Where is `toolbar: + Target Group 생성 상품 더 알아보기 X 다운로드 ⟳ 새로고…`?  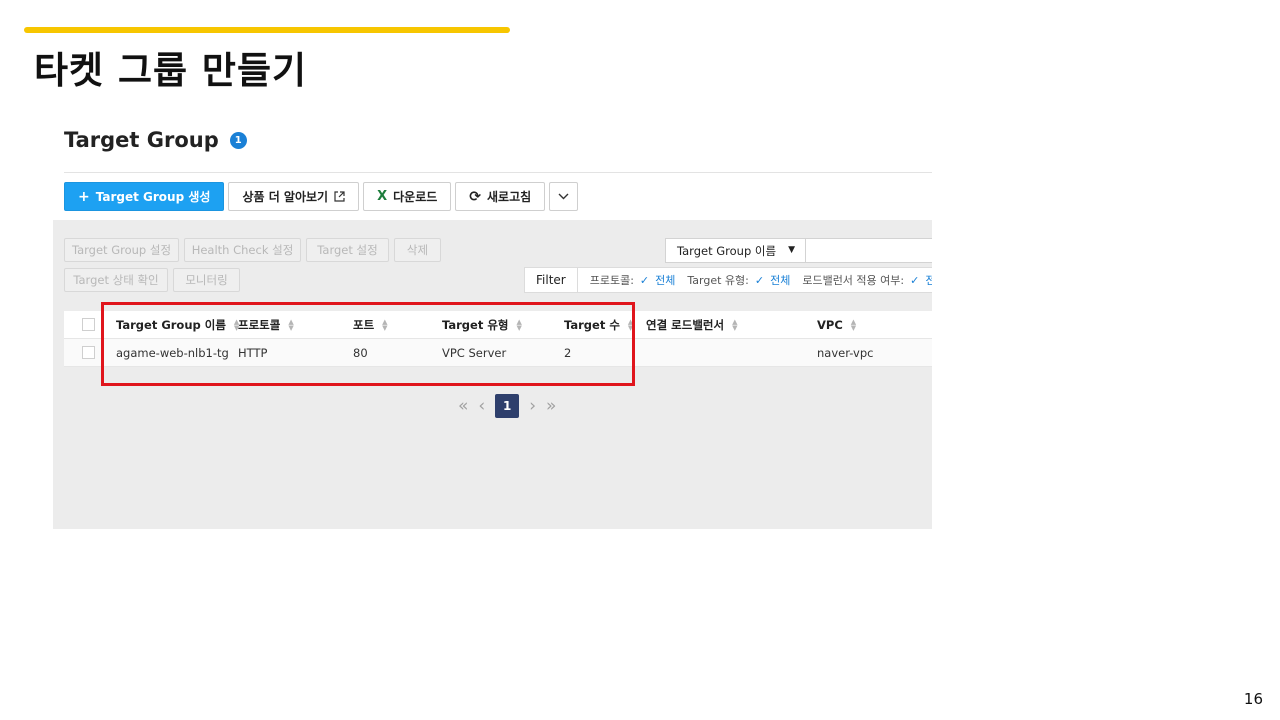
toolbar: + Target Group 생성 상품 더 알아보기 X 다운로드 ⟳ 새로고… is located at coordinates (321, 196).